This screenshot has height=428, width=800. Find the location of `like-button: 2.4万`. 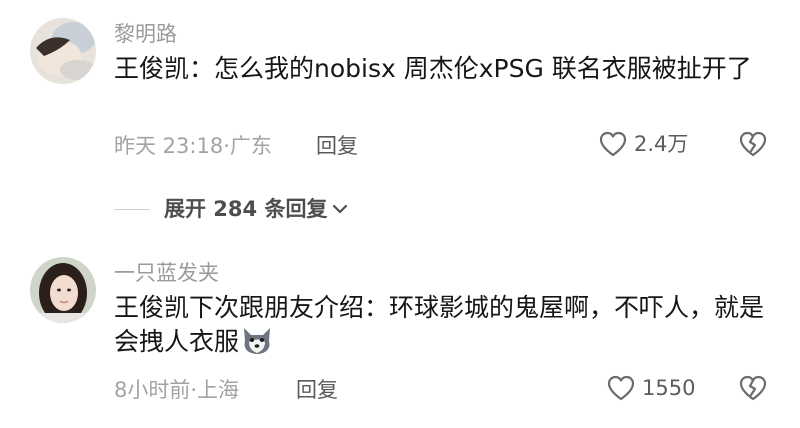

like-button: 2.4万 is located at coordinates (643, 144).